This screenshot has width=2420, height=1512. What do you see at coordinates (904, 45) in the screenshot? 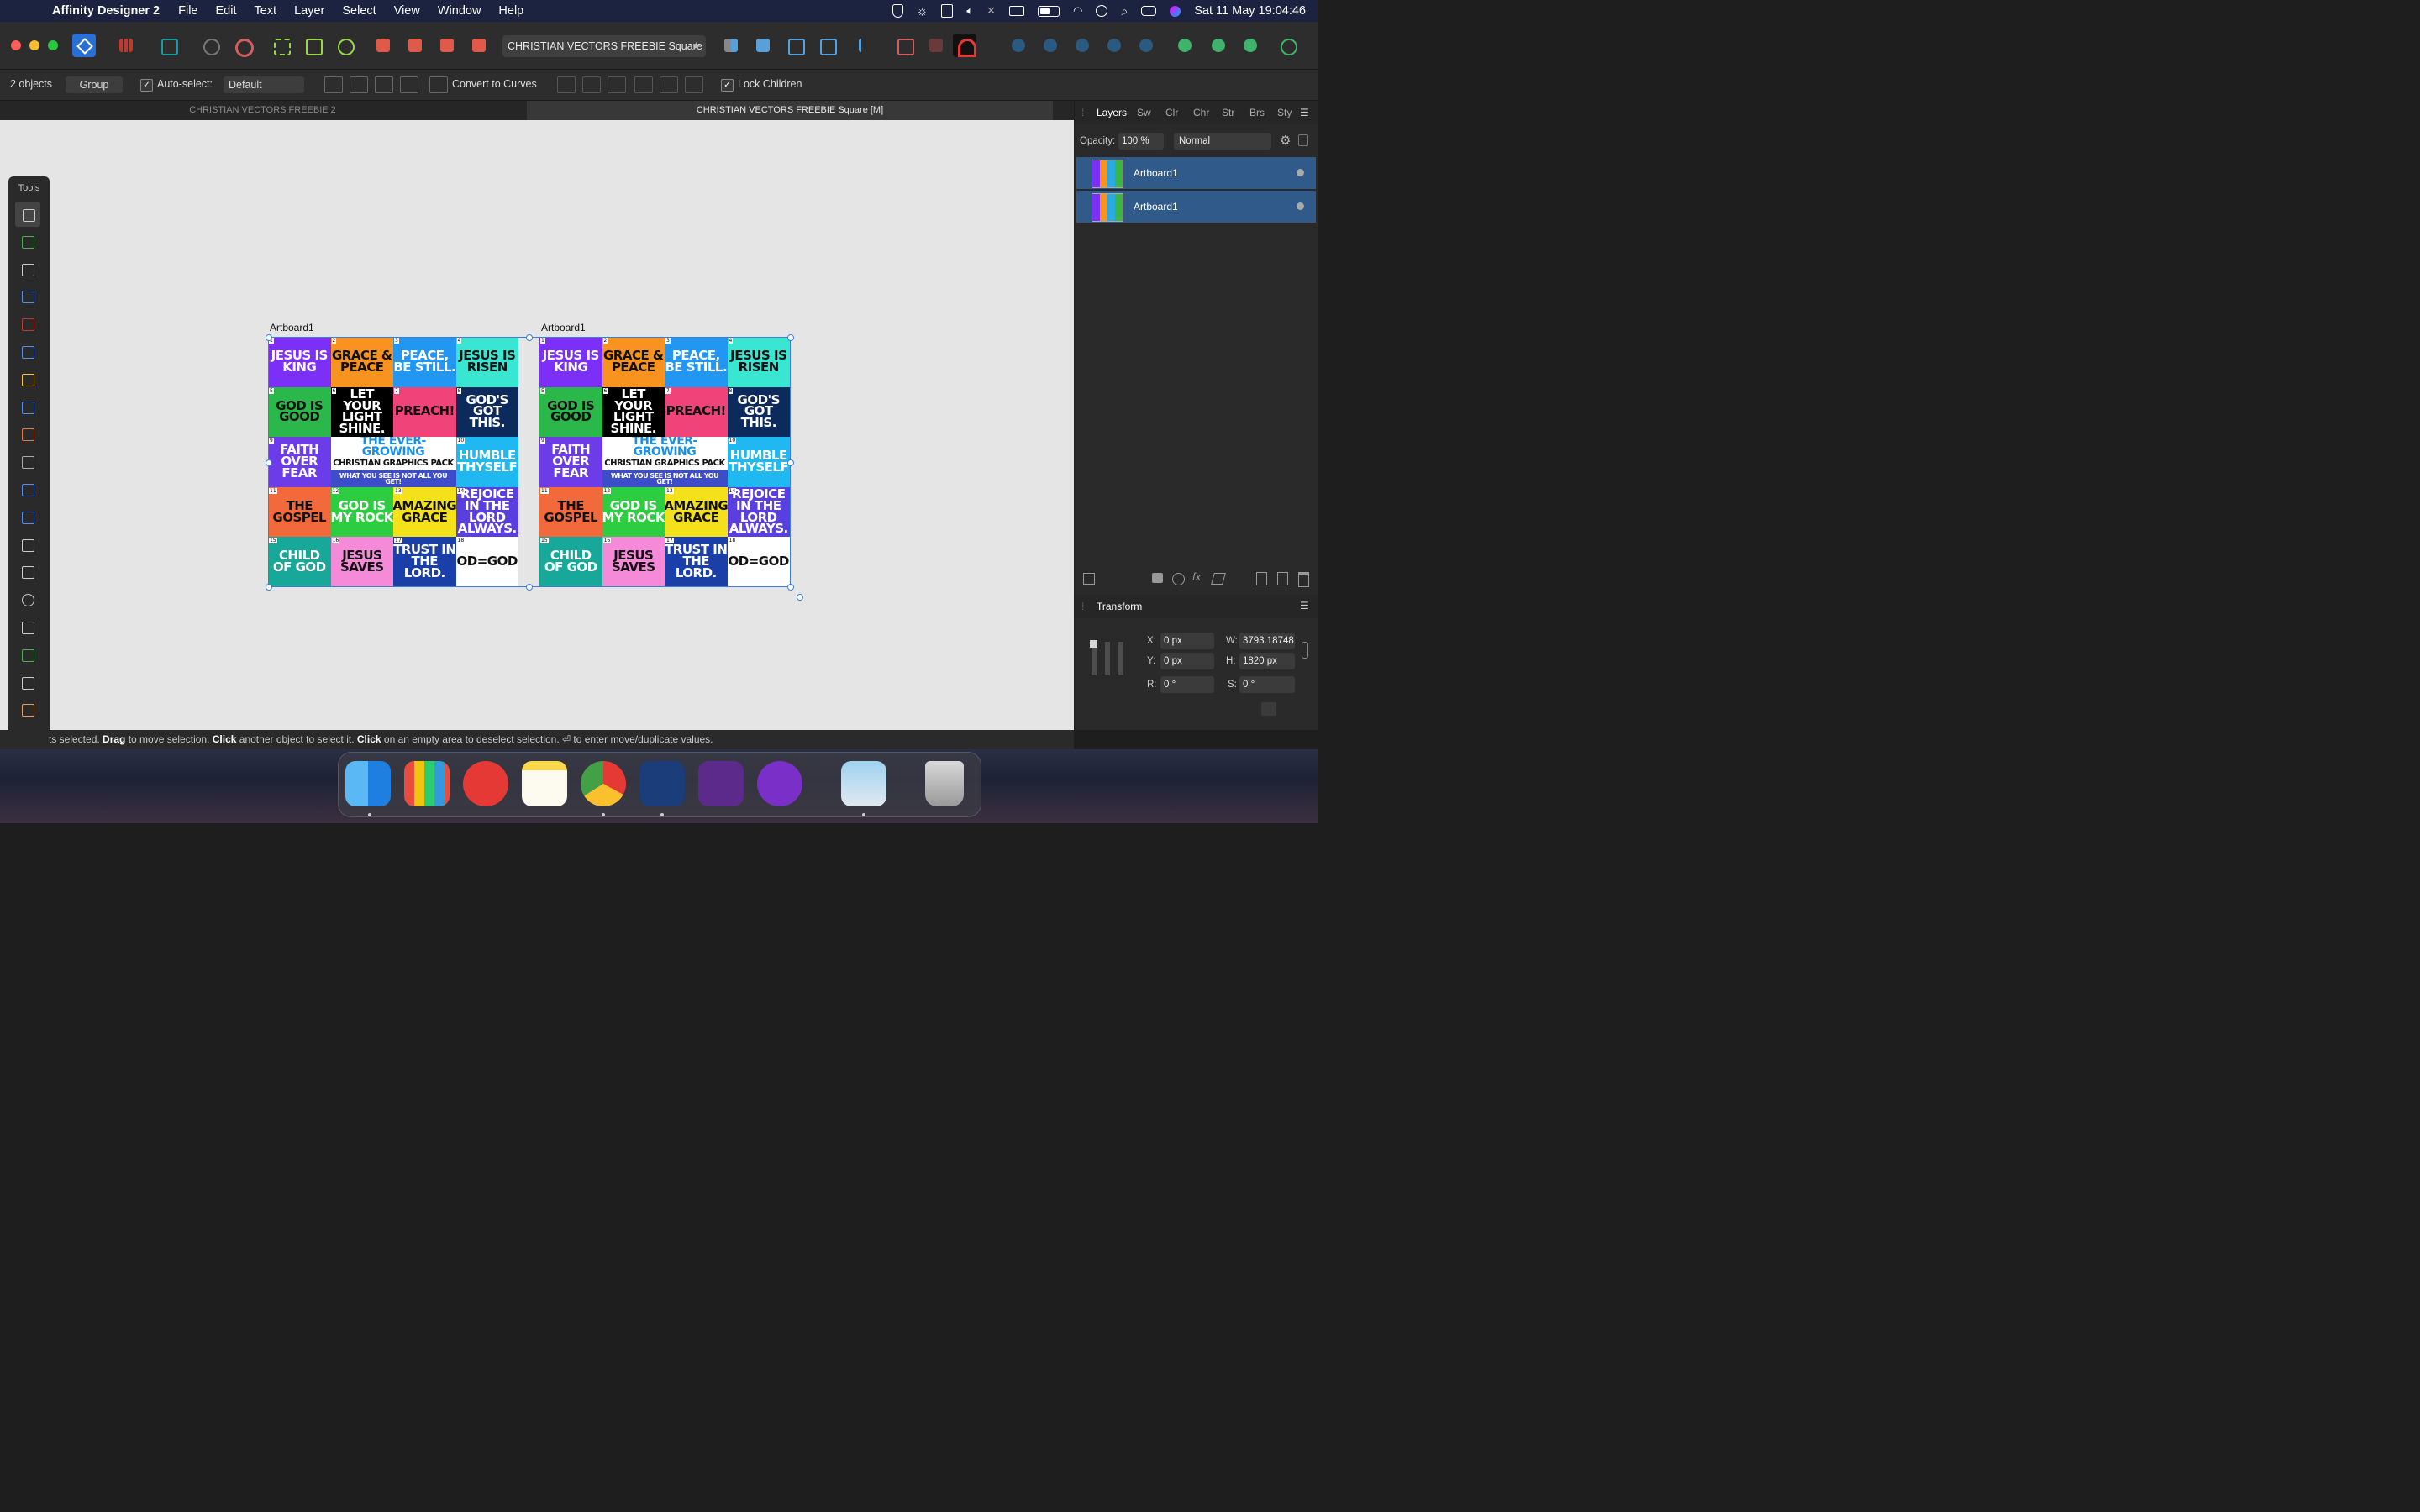
I see `transform-origin-icon` at bounding box center [904, 45].